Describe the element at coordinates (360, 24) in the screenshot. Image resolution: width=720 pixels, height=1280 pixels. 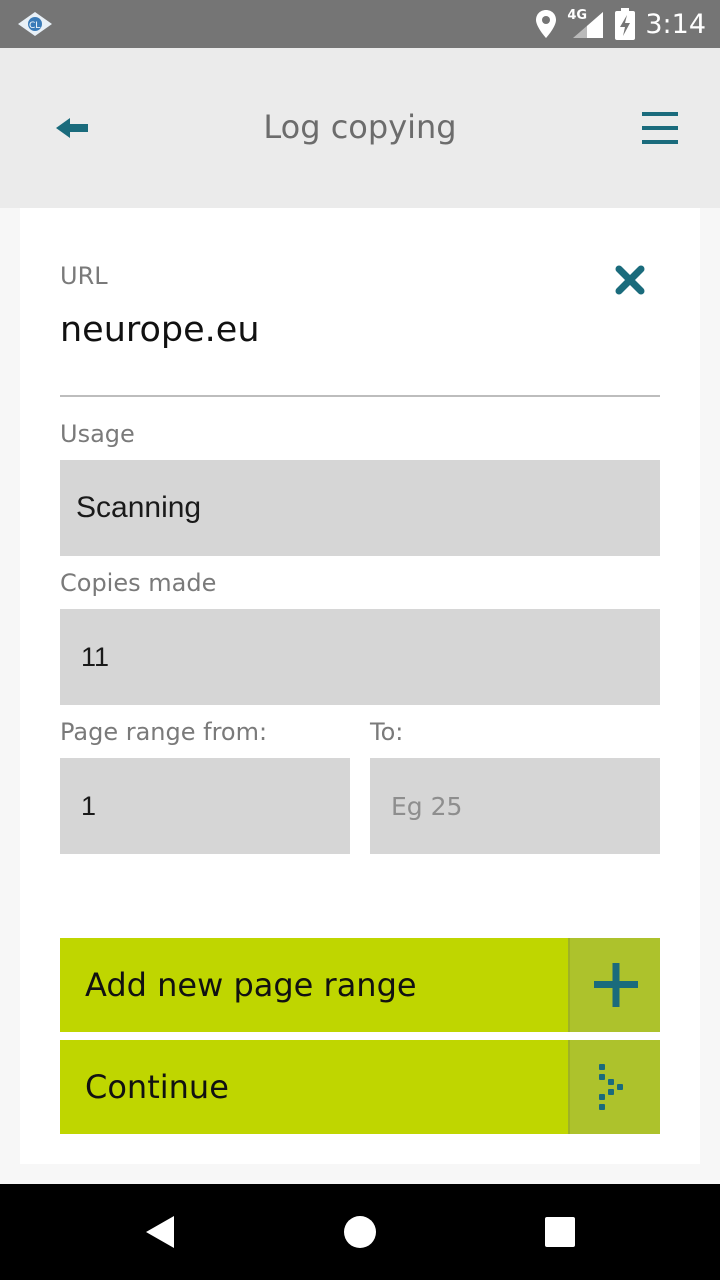
I see `status-bar: CL 4G 3:14` at that location.